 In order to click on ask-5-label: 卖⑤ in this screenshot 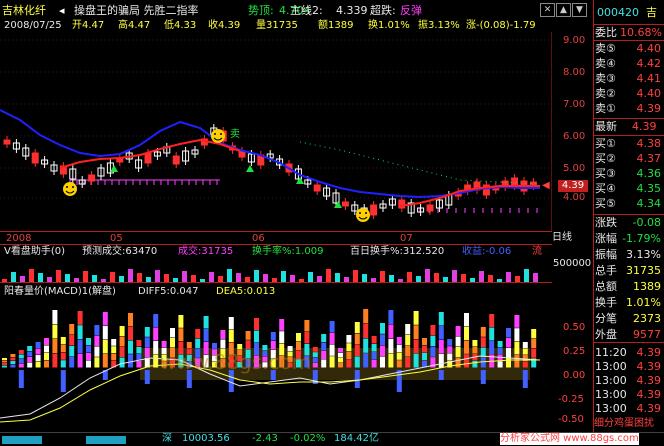, I will do `click(605, 48)`.